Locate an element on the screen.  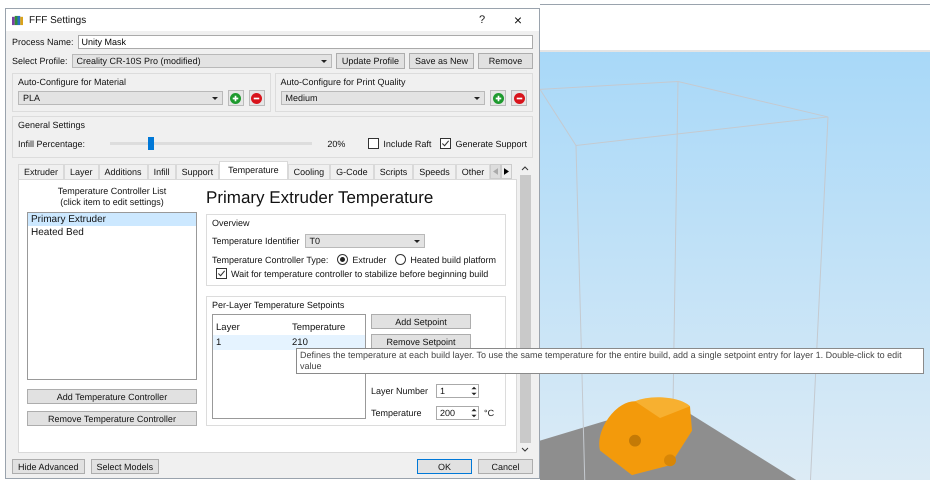
profile-label: Select Profile: is located at coordinates (40, 61).